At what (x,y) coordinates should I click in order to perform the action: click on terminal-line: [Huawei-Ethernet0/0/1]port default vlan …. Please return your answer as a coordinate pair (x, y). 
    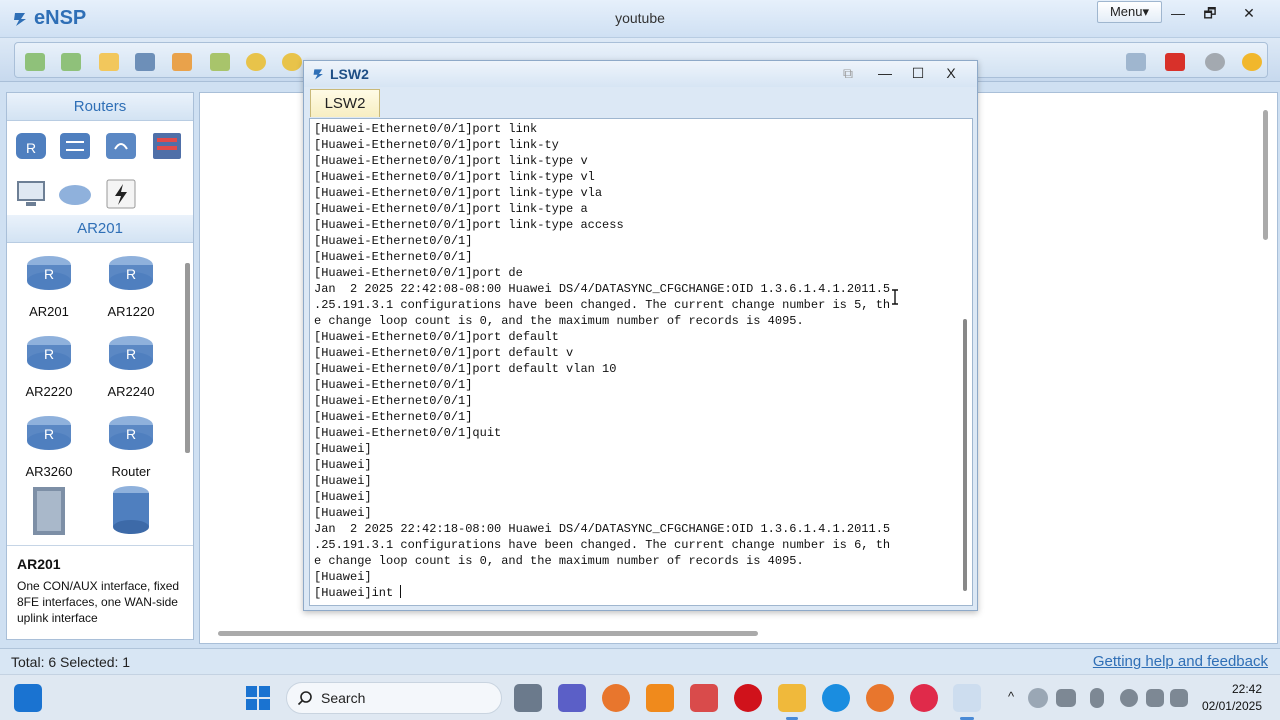
    Looking at the image, I should click on (465, 369).